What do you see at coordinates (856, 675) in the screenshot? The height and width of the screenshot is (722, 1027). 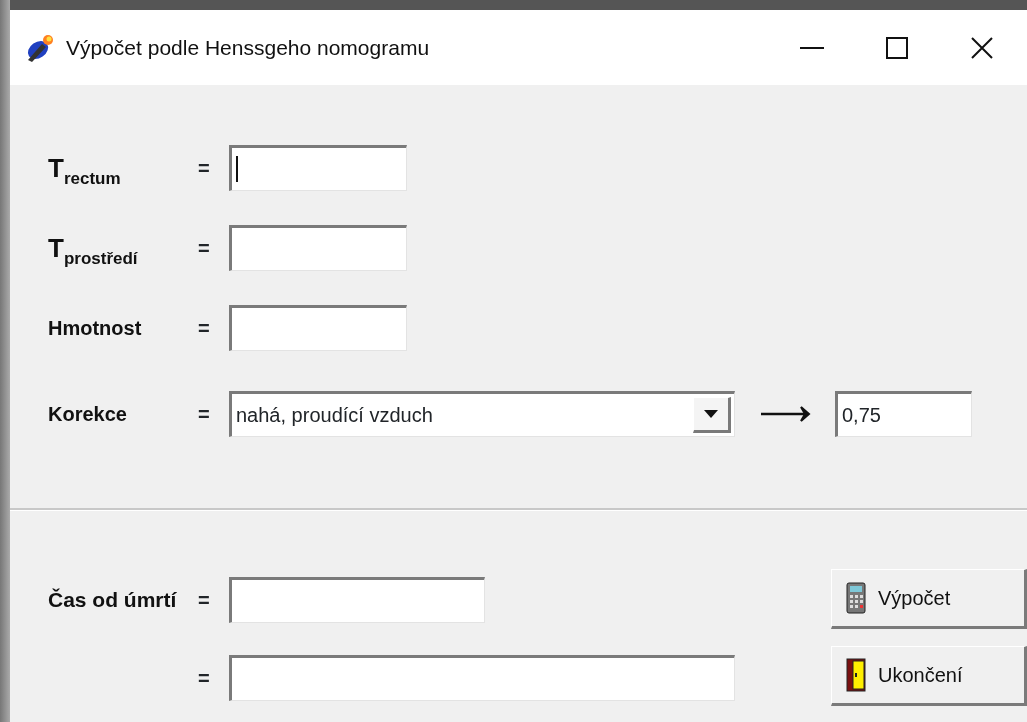 I see `door-icon` at bounding box center [856, 675].